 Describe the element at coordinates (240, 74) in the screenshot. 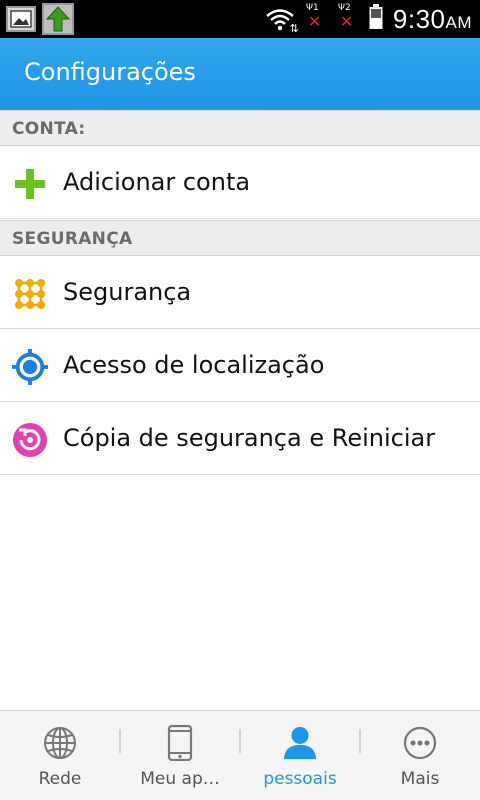

I see `action-bar: Configurações` at that location.